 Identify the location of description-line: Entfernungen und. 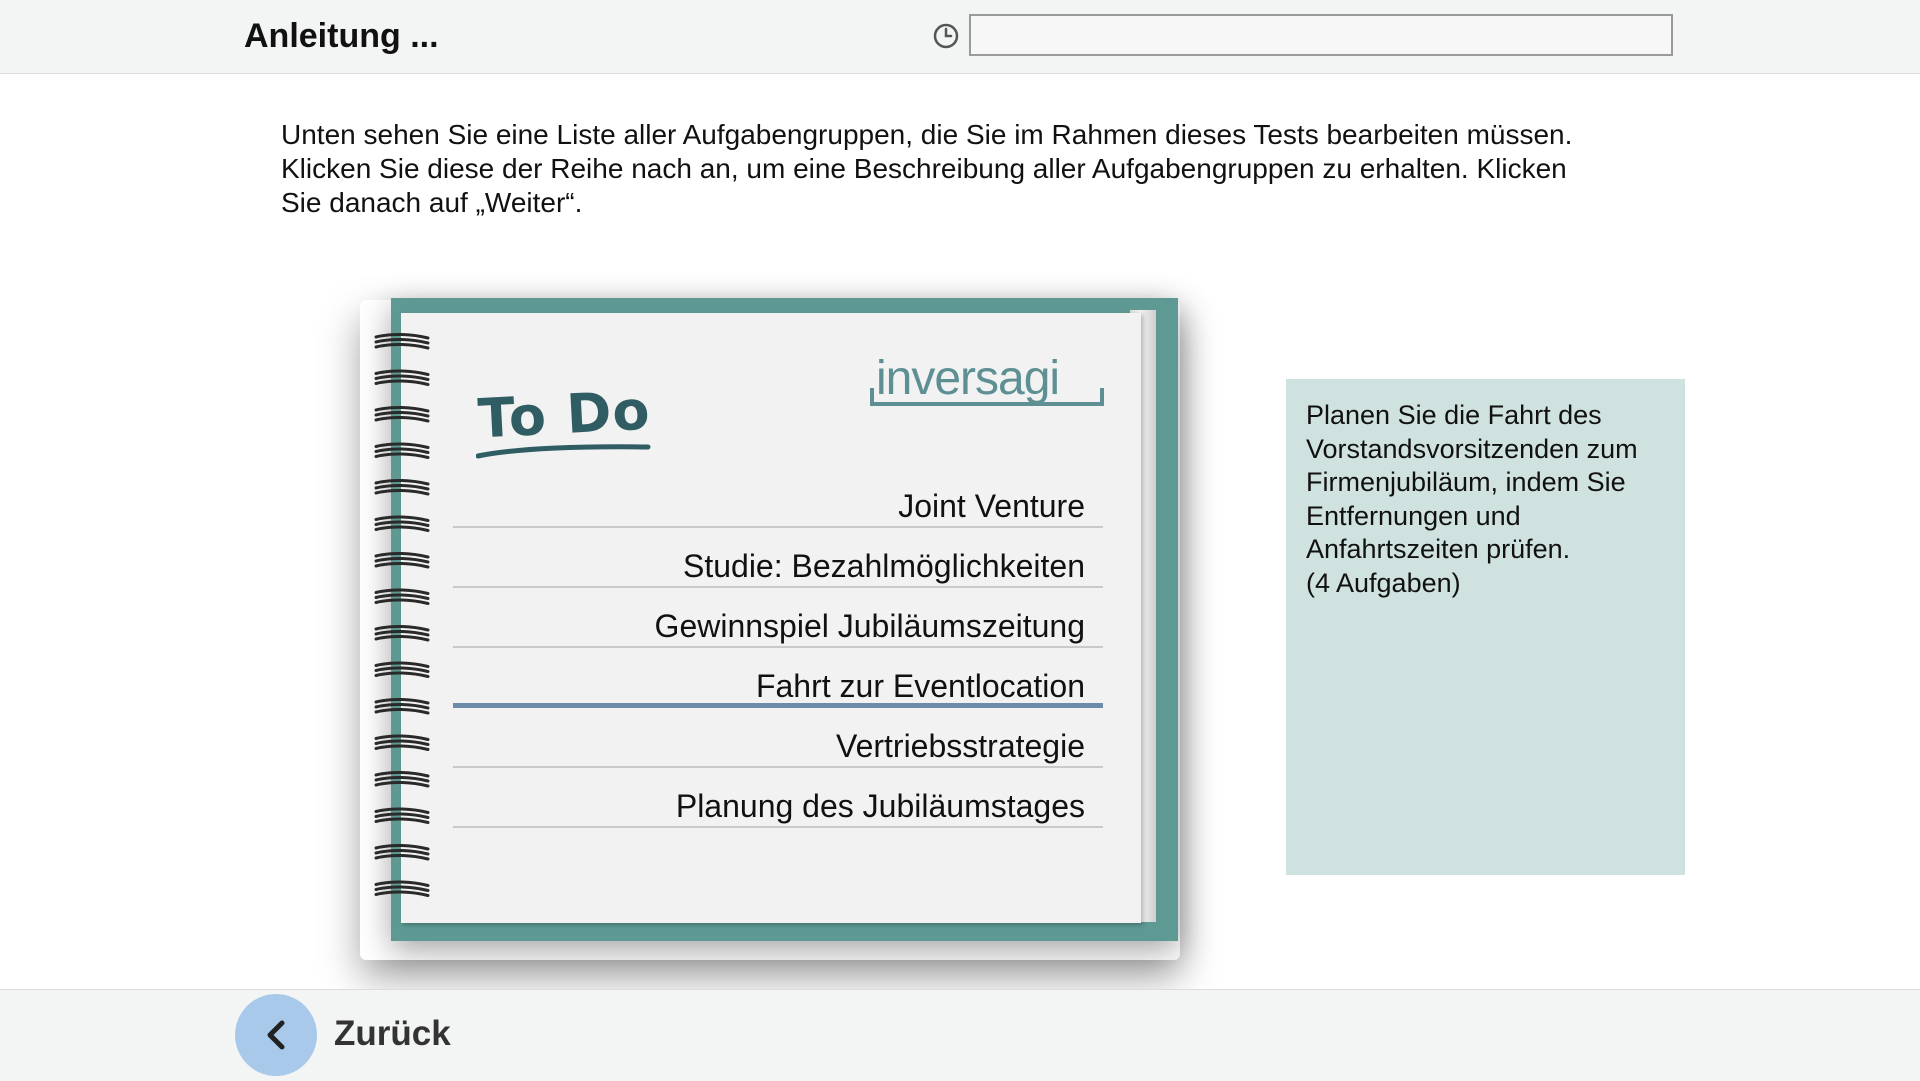
(1413, 515).